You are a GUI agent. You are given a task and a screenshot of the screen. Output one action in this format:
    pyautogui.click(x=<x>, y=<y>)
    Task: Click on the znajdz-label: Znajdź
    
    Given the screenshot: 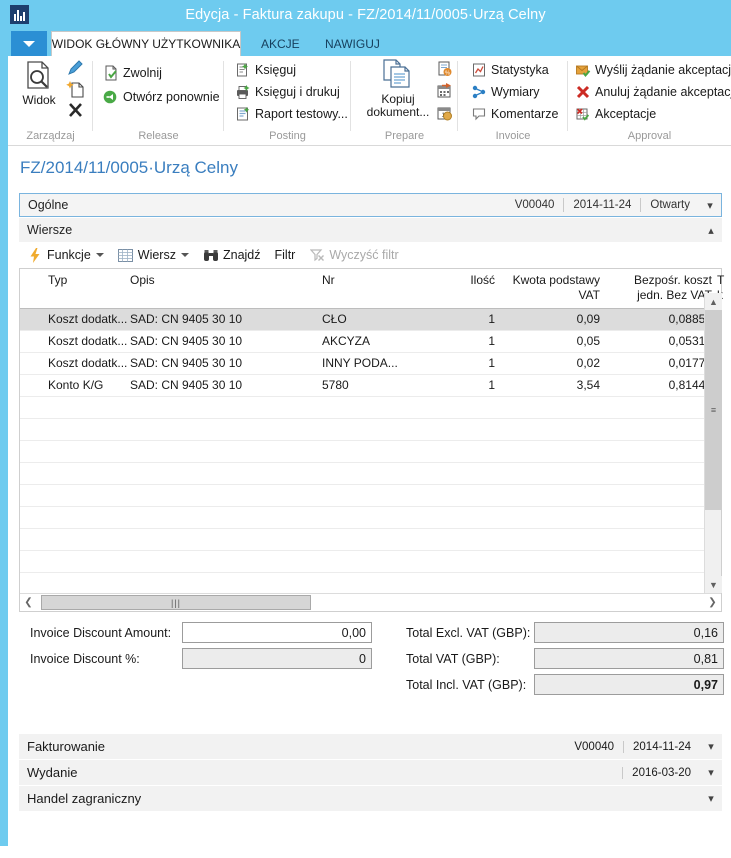 What is the action you would take?
    pyautogui.click(x=241, y=255)
    